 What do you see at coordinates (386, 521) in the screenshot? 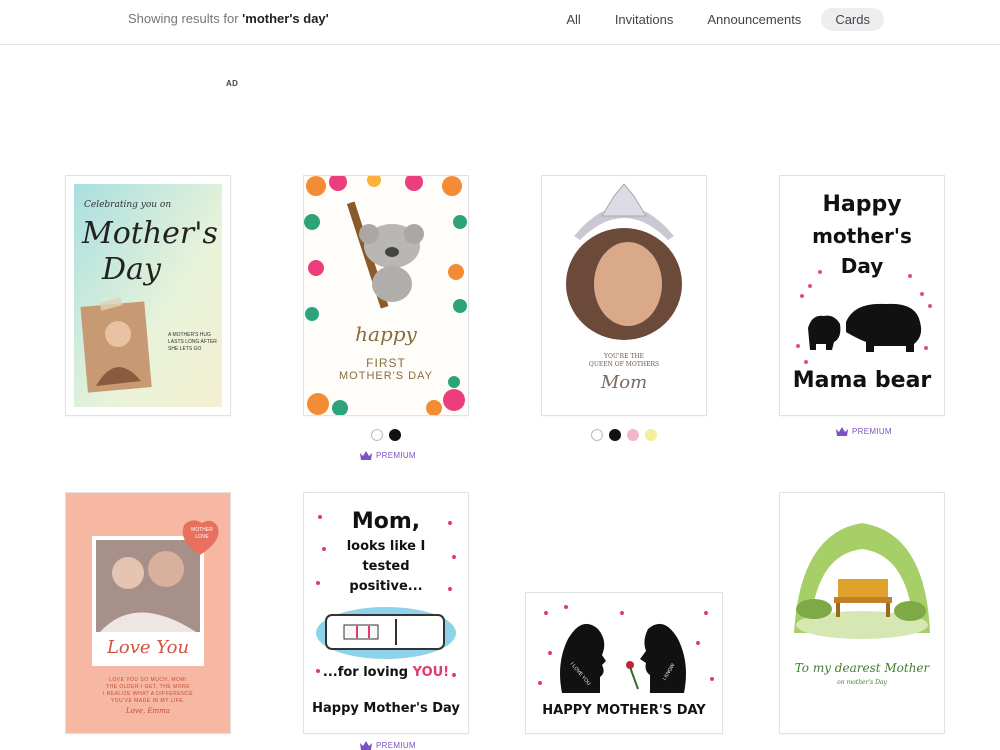
I see `card-text-mom: Mom,` at bounding box center [386, 521].